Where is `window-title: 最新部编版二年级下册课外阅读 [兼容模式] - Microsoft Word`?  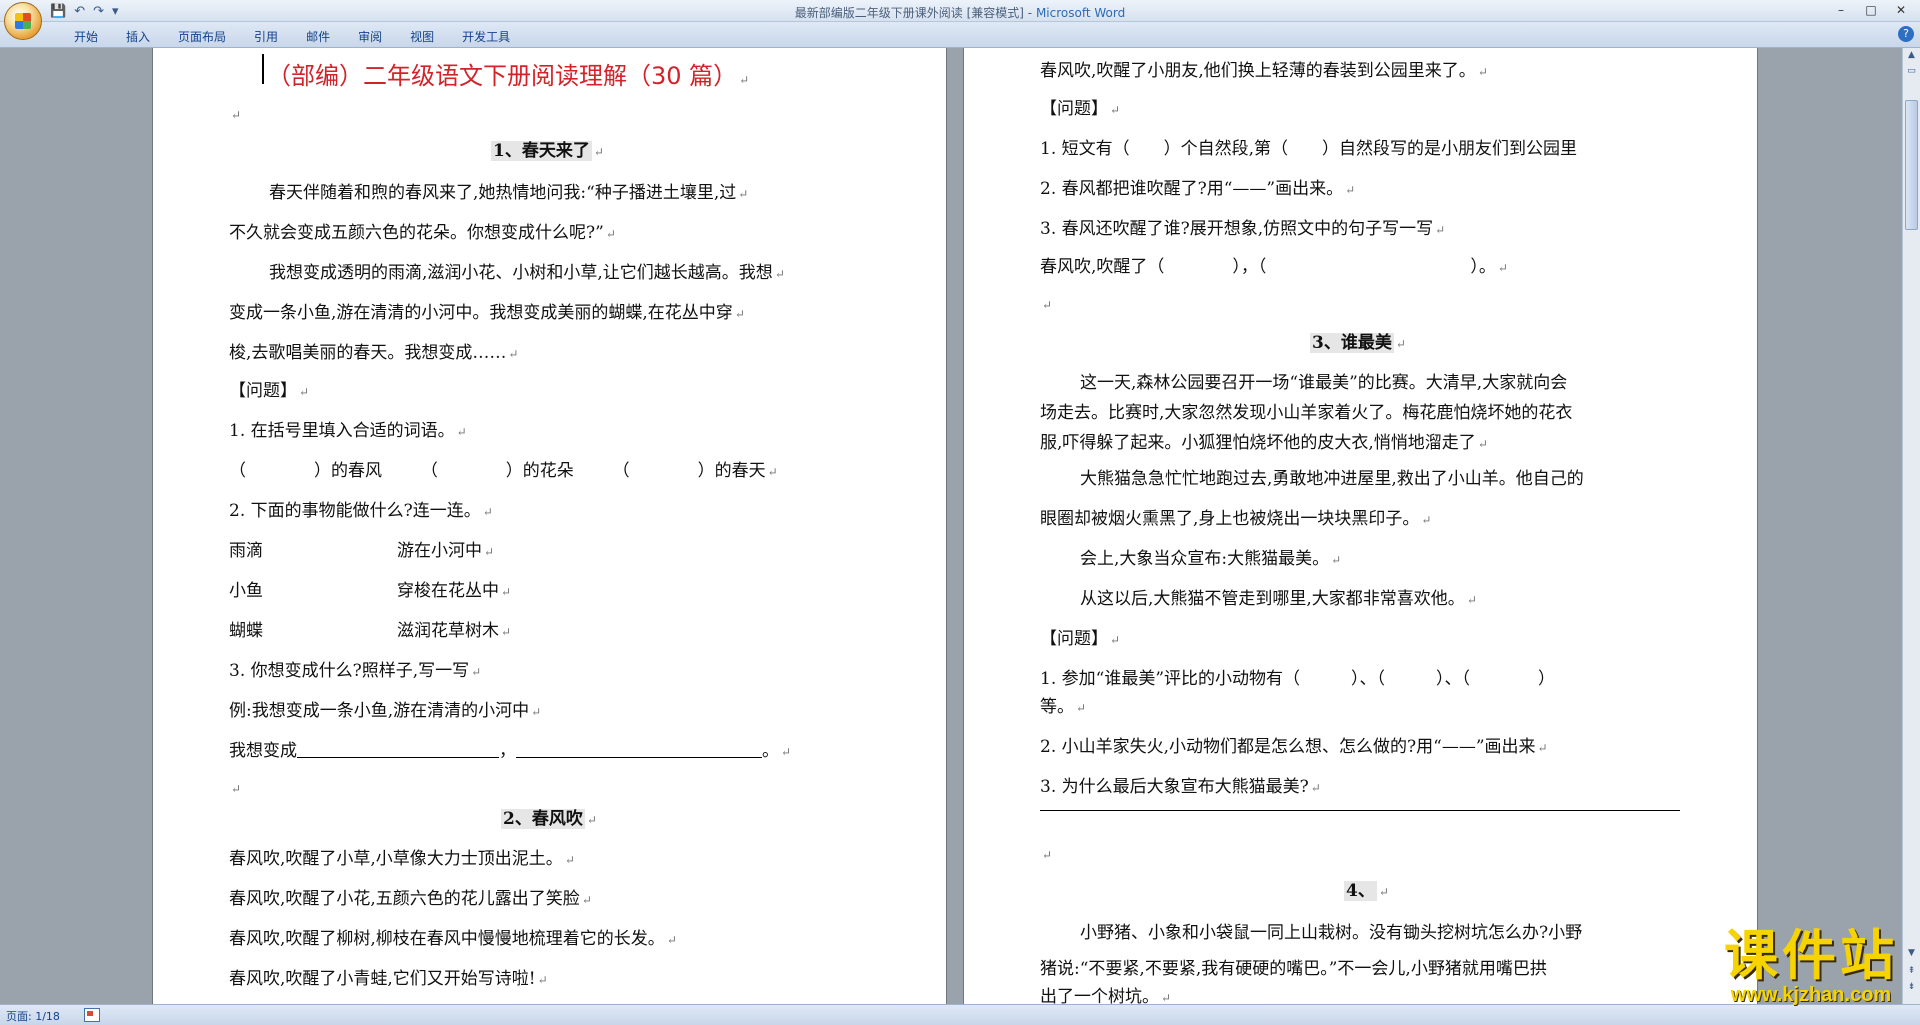 window-title: 最新部编版二年级下册课外阅读 [兼容模式] - Microsoft Word is located at coordinates (960, 12).